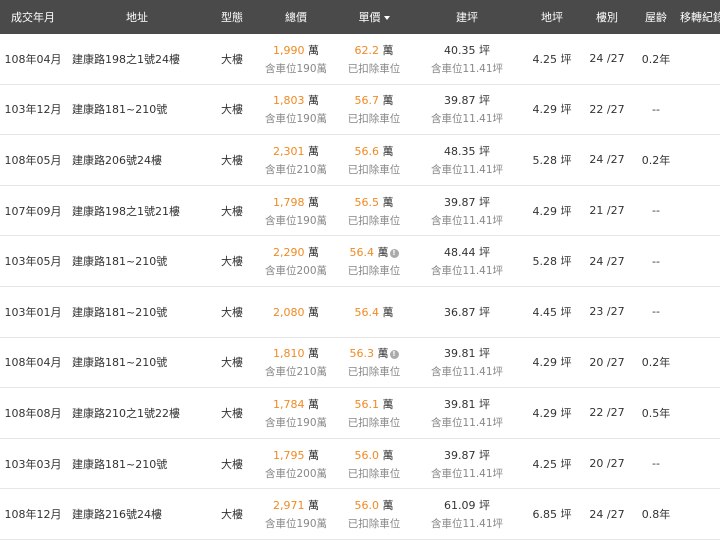 The image size is (720, 546). What do you see at coordinates (289, 455) in the screenshot?
I see `total-price-value: 1,795` at bounding box center [289, 455].